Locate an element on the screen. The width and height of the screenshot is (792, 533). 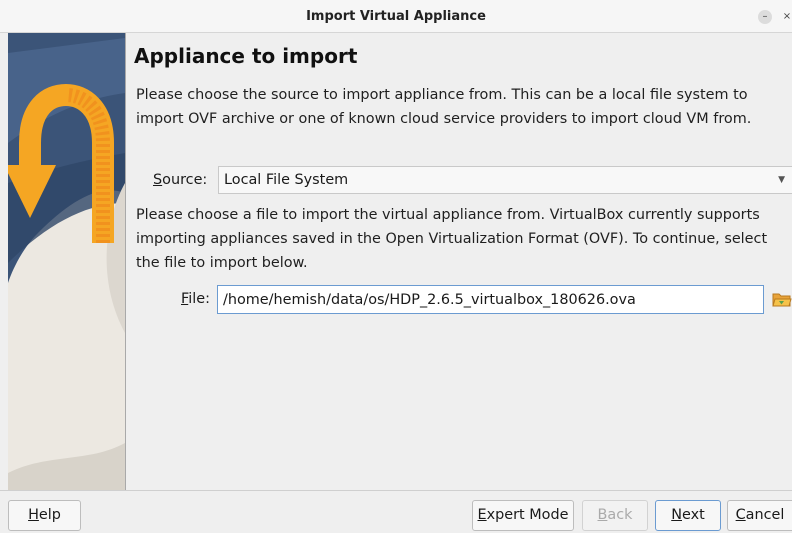
source-label-text: ource: is located at coordinates (185, 180).